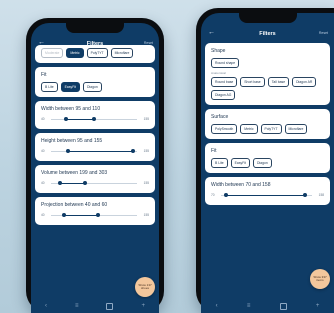 The width and height of the screenshot is (334, 313). Describe the element at coordinates (225, 63) in the screenshot. I see `chip-round-shape: Round shape` at that location.